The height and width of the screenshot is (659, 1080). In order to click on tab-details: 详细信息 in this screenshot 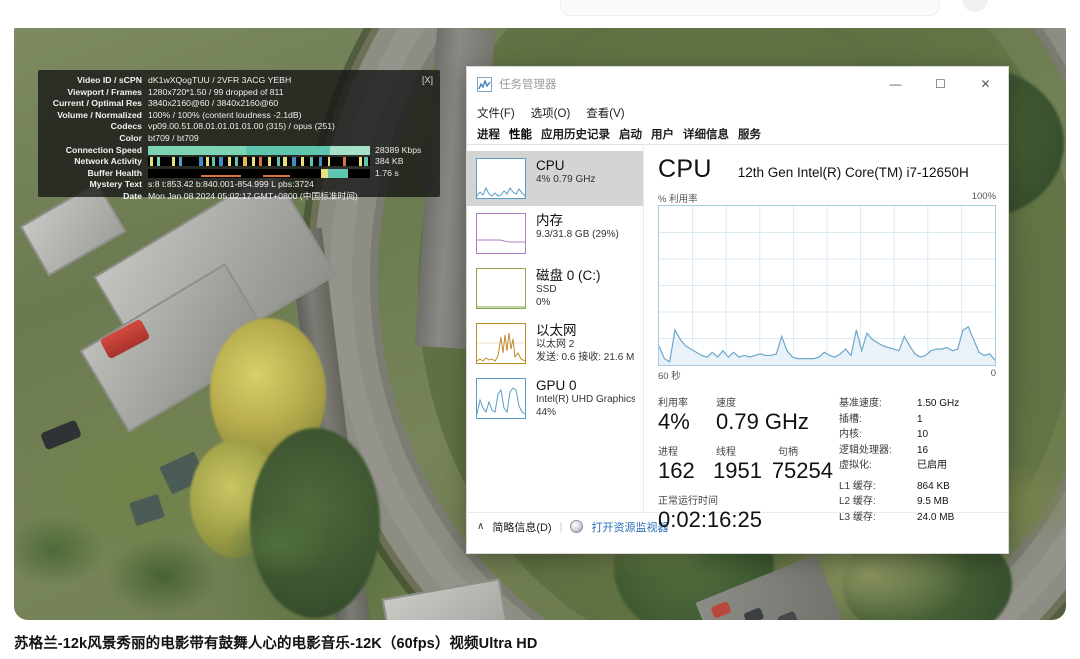, I will do `click(706, 135)`.